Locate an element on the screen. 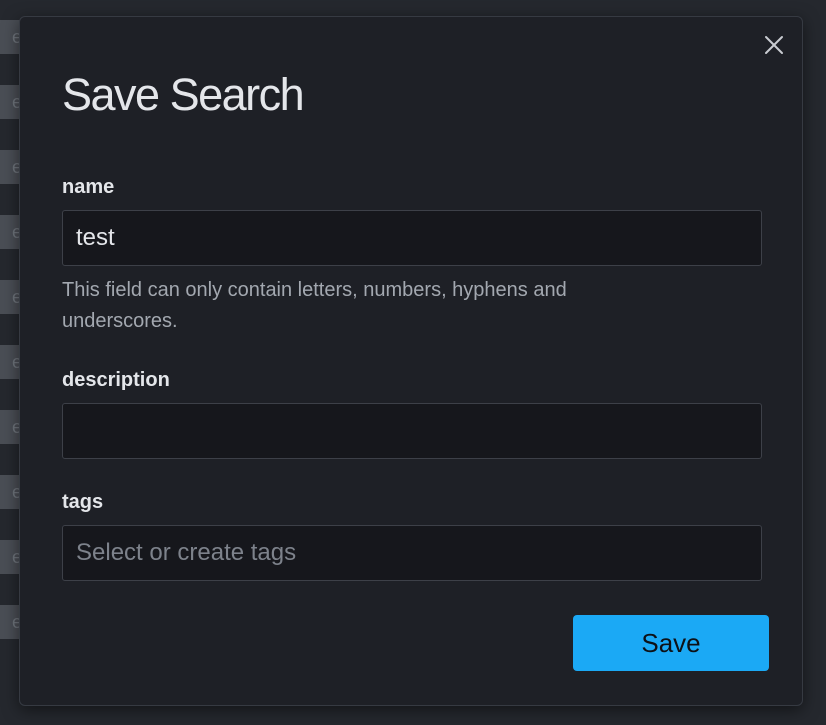 This screenshot has height=725, width=826. description-input is located at coordinates (412, 431).